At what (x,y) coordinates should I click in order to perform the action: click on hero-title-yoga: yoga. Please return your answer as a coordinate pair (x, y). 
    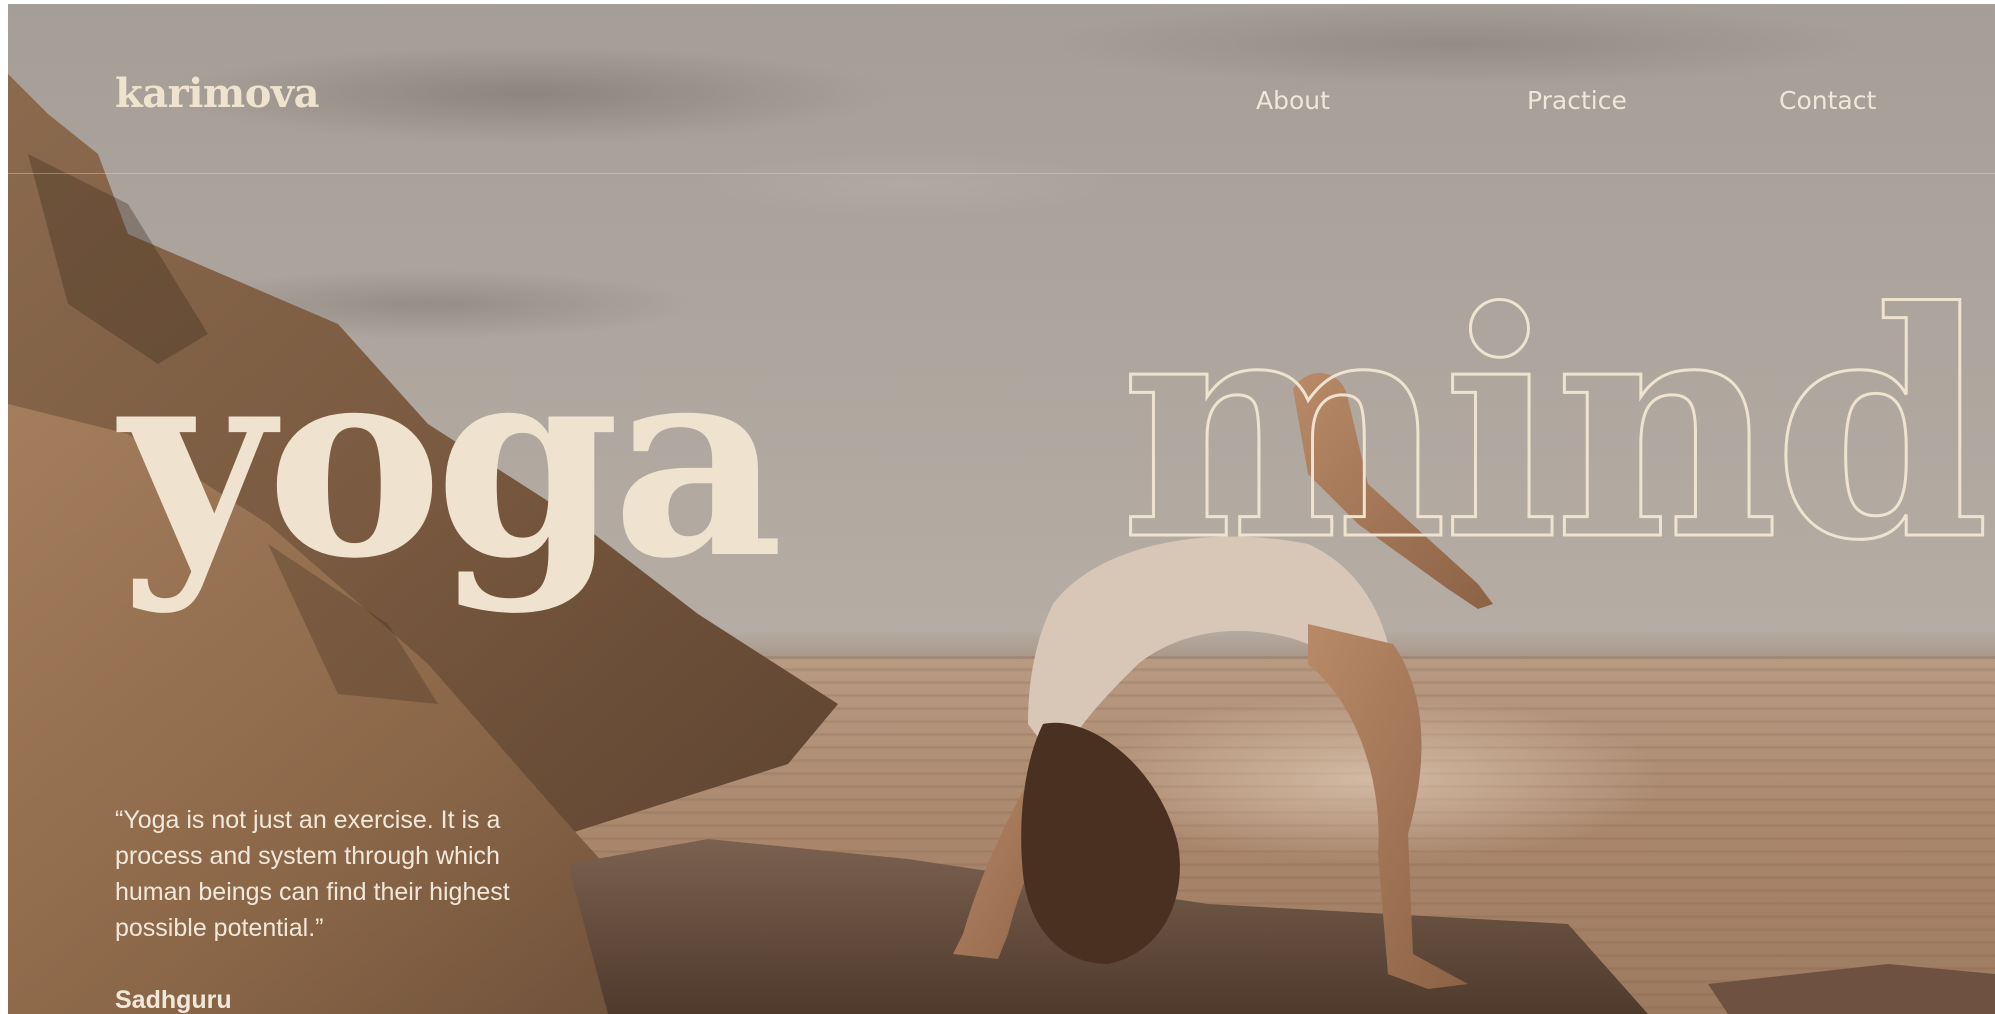
    Looking at the image, I should click on (452, 461).